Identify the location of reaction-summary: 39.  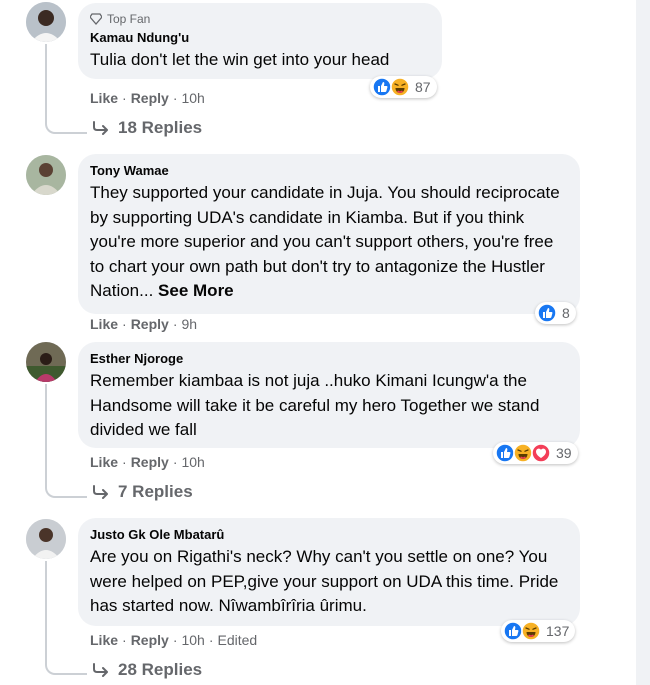
(535, 453).